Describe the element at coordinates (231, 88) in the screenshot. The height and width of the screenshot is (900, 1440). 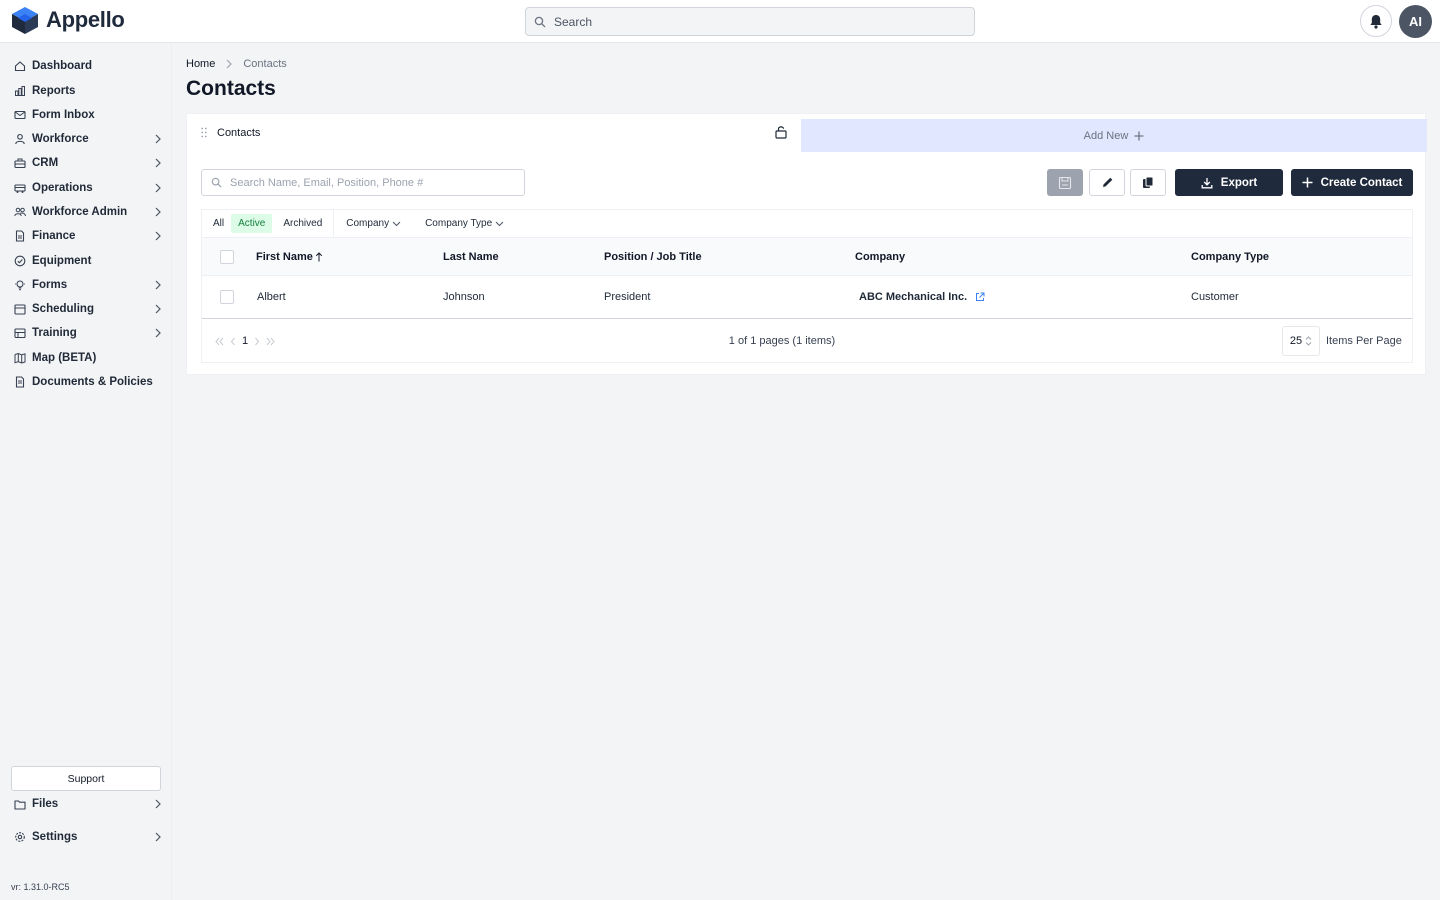
I see `page-title: Contacts` at that location.